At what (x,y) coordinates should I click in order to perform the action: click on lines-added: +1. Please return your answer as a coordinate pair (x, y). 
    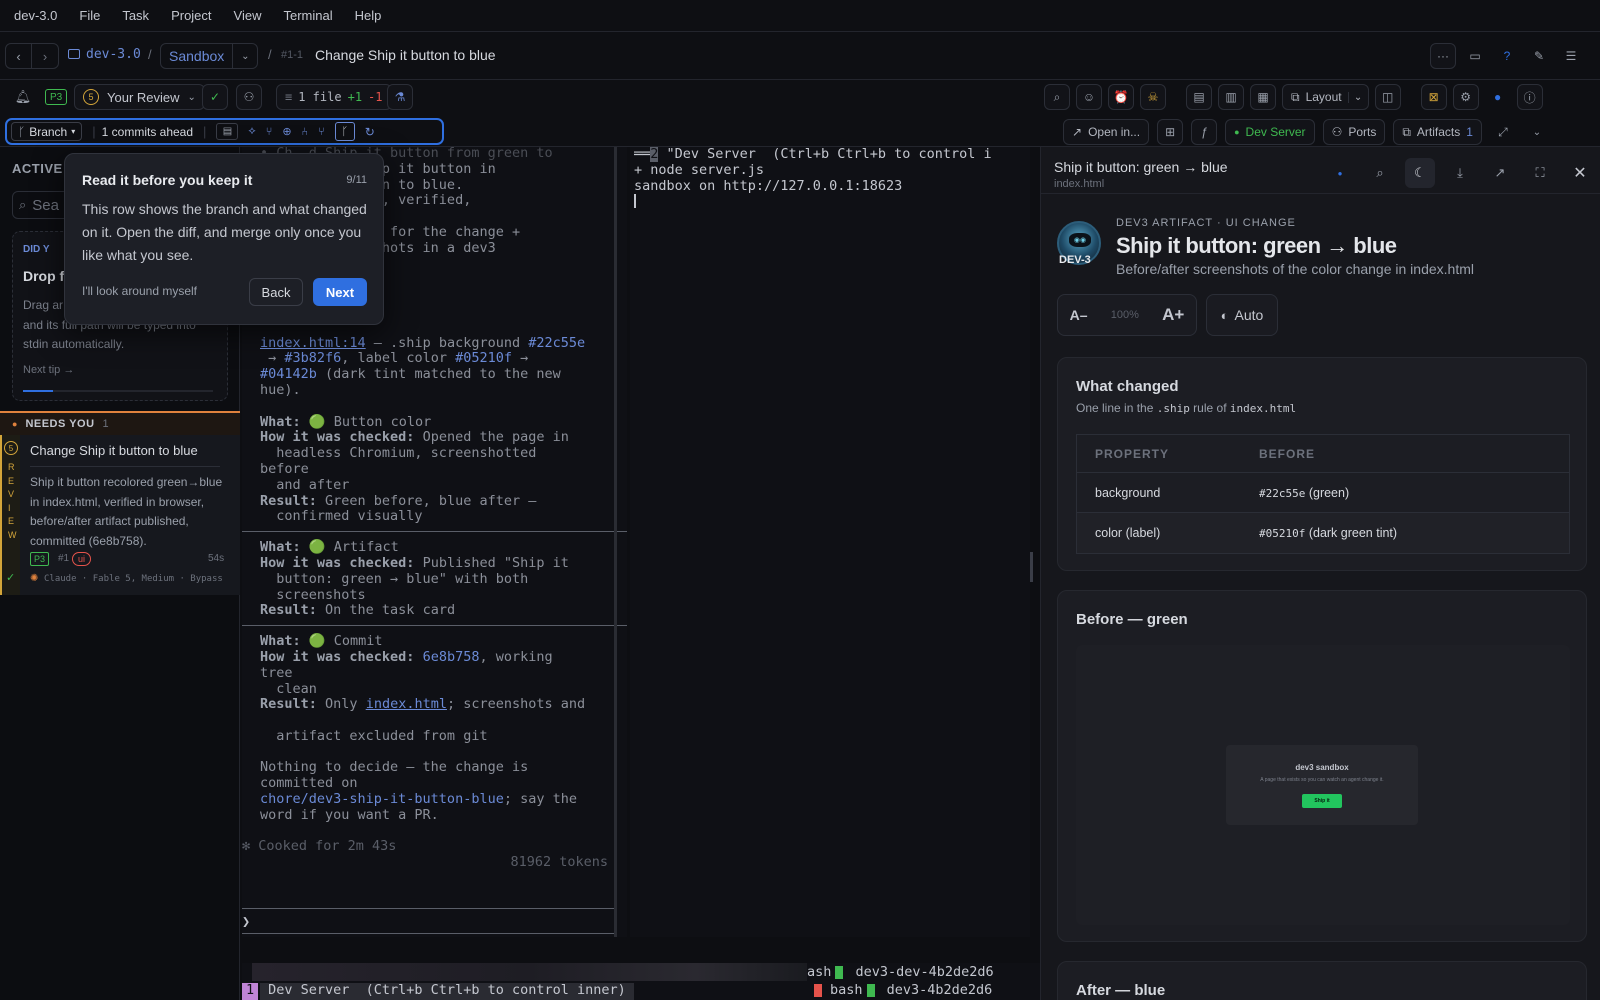
    Looking at the image, I should click on (355, 97).